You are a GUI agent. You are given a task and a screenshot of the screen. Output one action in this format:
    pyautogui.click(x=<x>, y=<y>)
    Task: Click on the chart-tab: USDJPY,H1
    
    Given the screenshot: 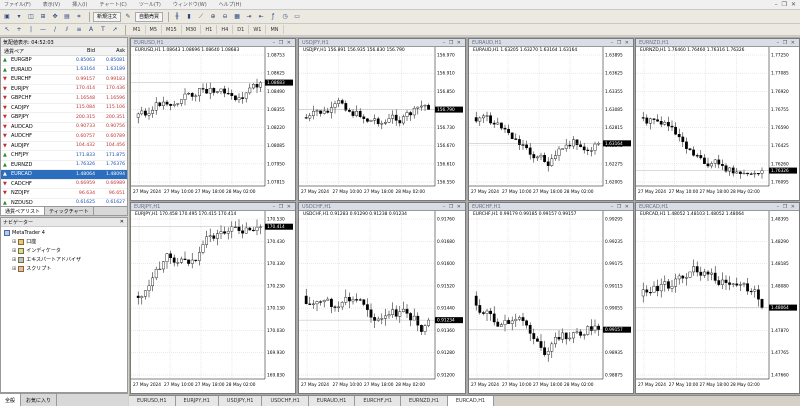 What is the action you would take?
    pyautogui.click(x=240, y=401)
    